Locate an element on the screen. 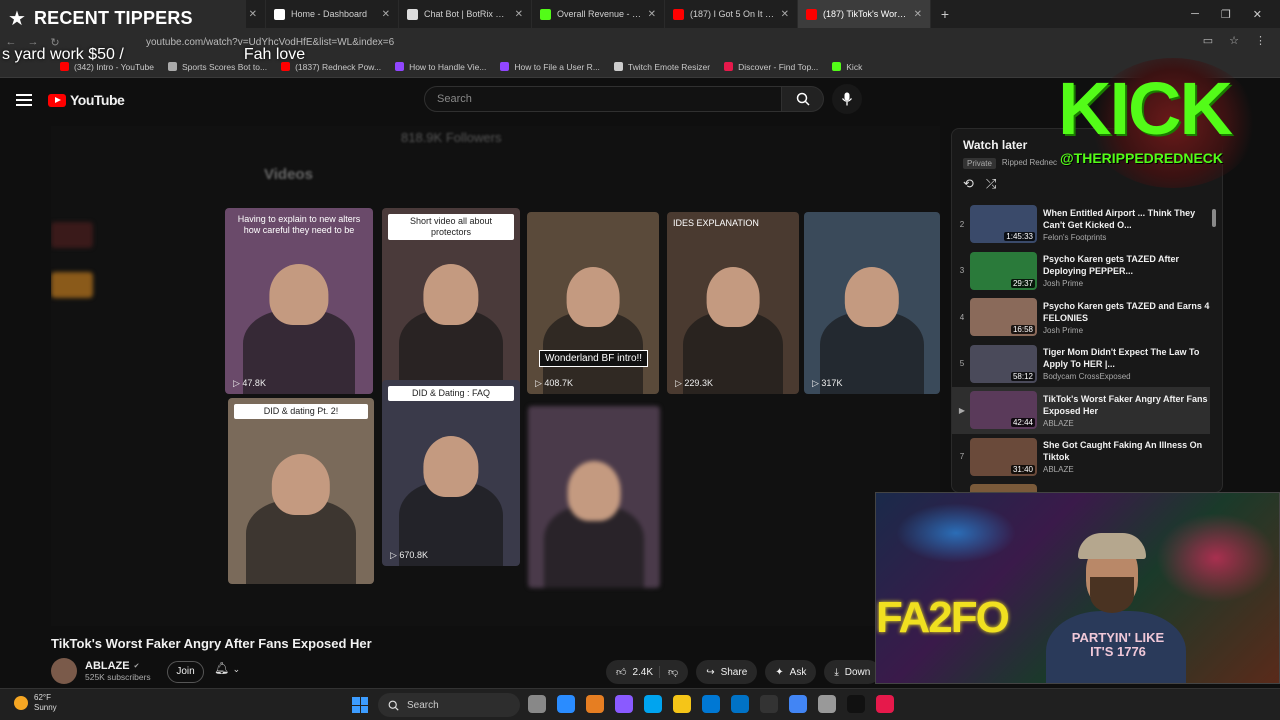 This screenshot has height=720, width=1280. bookmark-star-icon: ☆ is located at coordinates (1234, 40).